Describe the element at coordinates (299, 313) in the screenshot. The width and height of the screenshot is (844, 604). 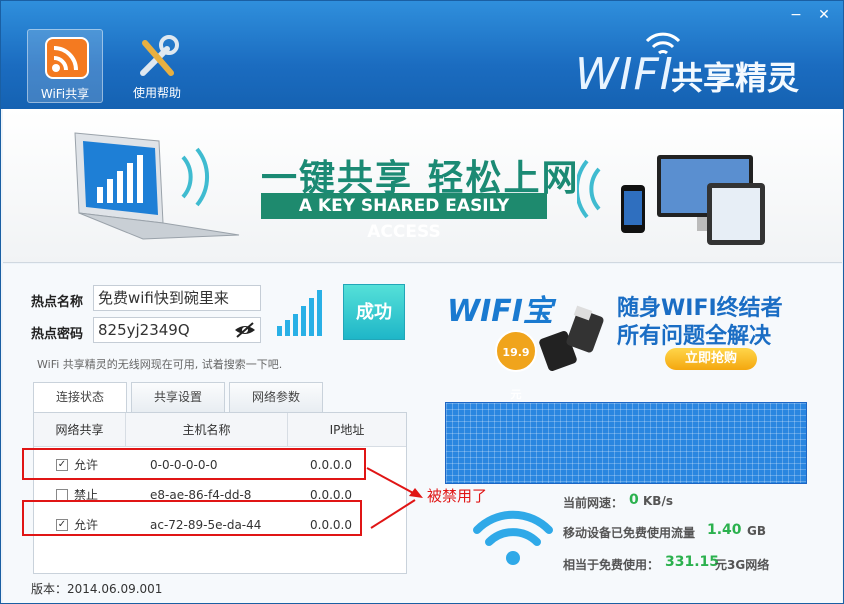
I see `signal-strength-icon` at that location.